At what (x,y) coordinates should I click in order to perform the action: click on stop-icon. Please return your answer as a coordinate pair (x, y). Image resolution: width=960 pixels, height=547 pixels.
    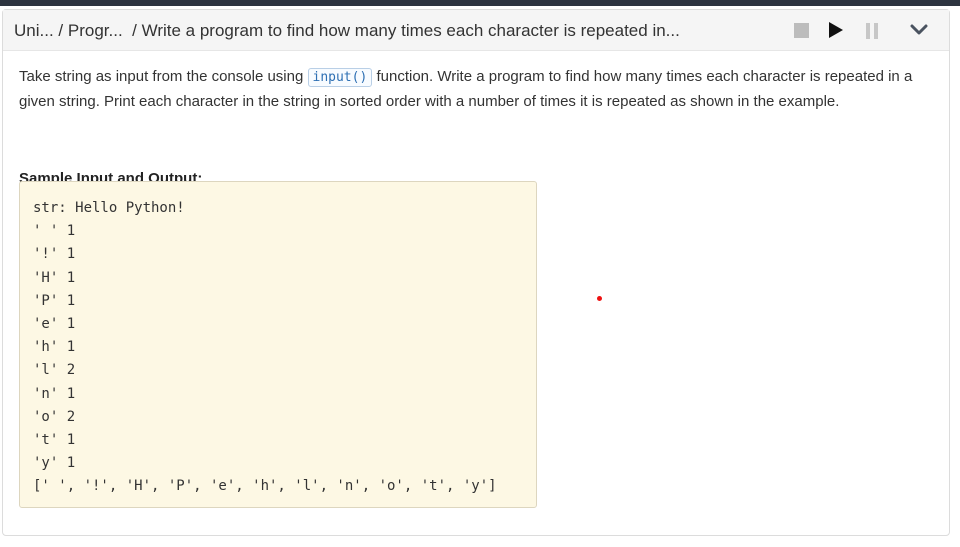
    Looking at the image, I should click on (801, 30).